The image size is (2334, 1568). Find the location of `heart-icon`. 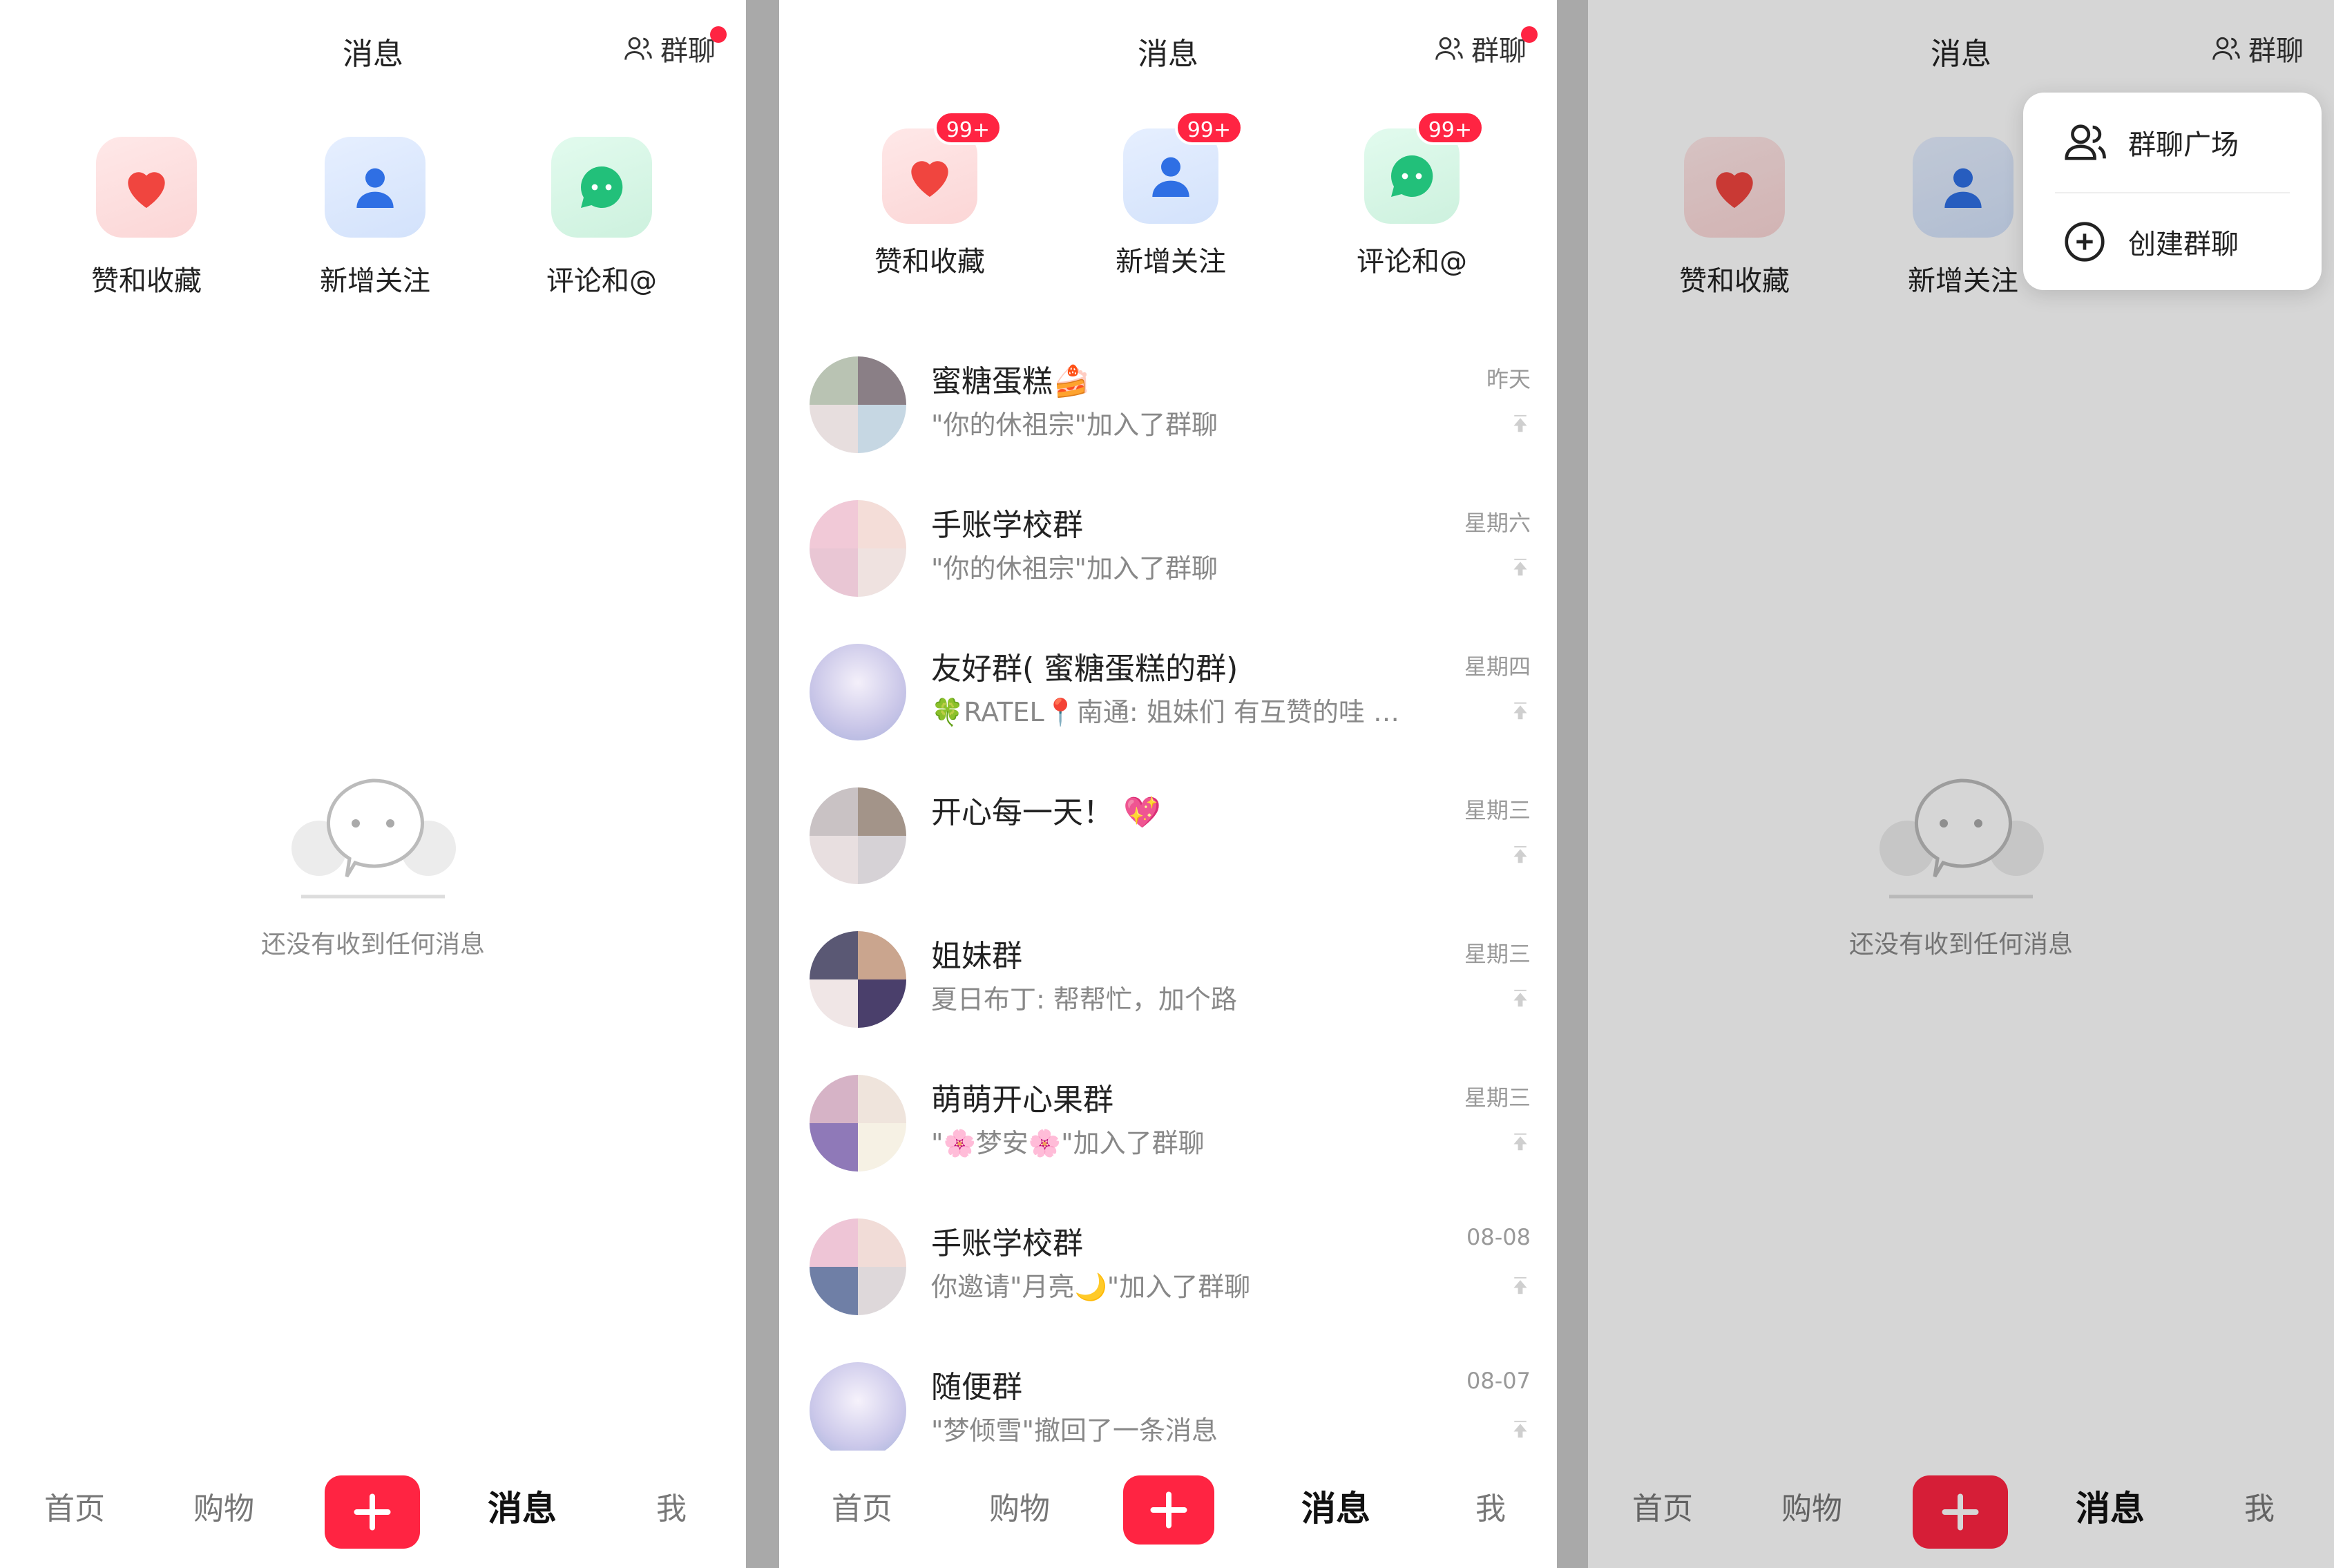

heart-icon is located at coordinates (929, 179).